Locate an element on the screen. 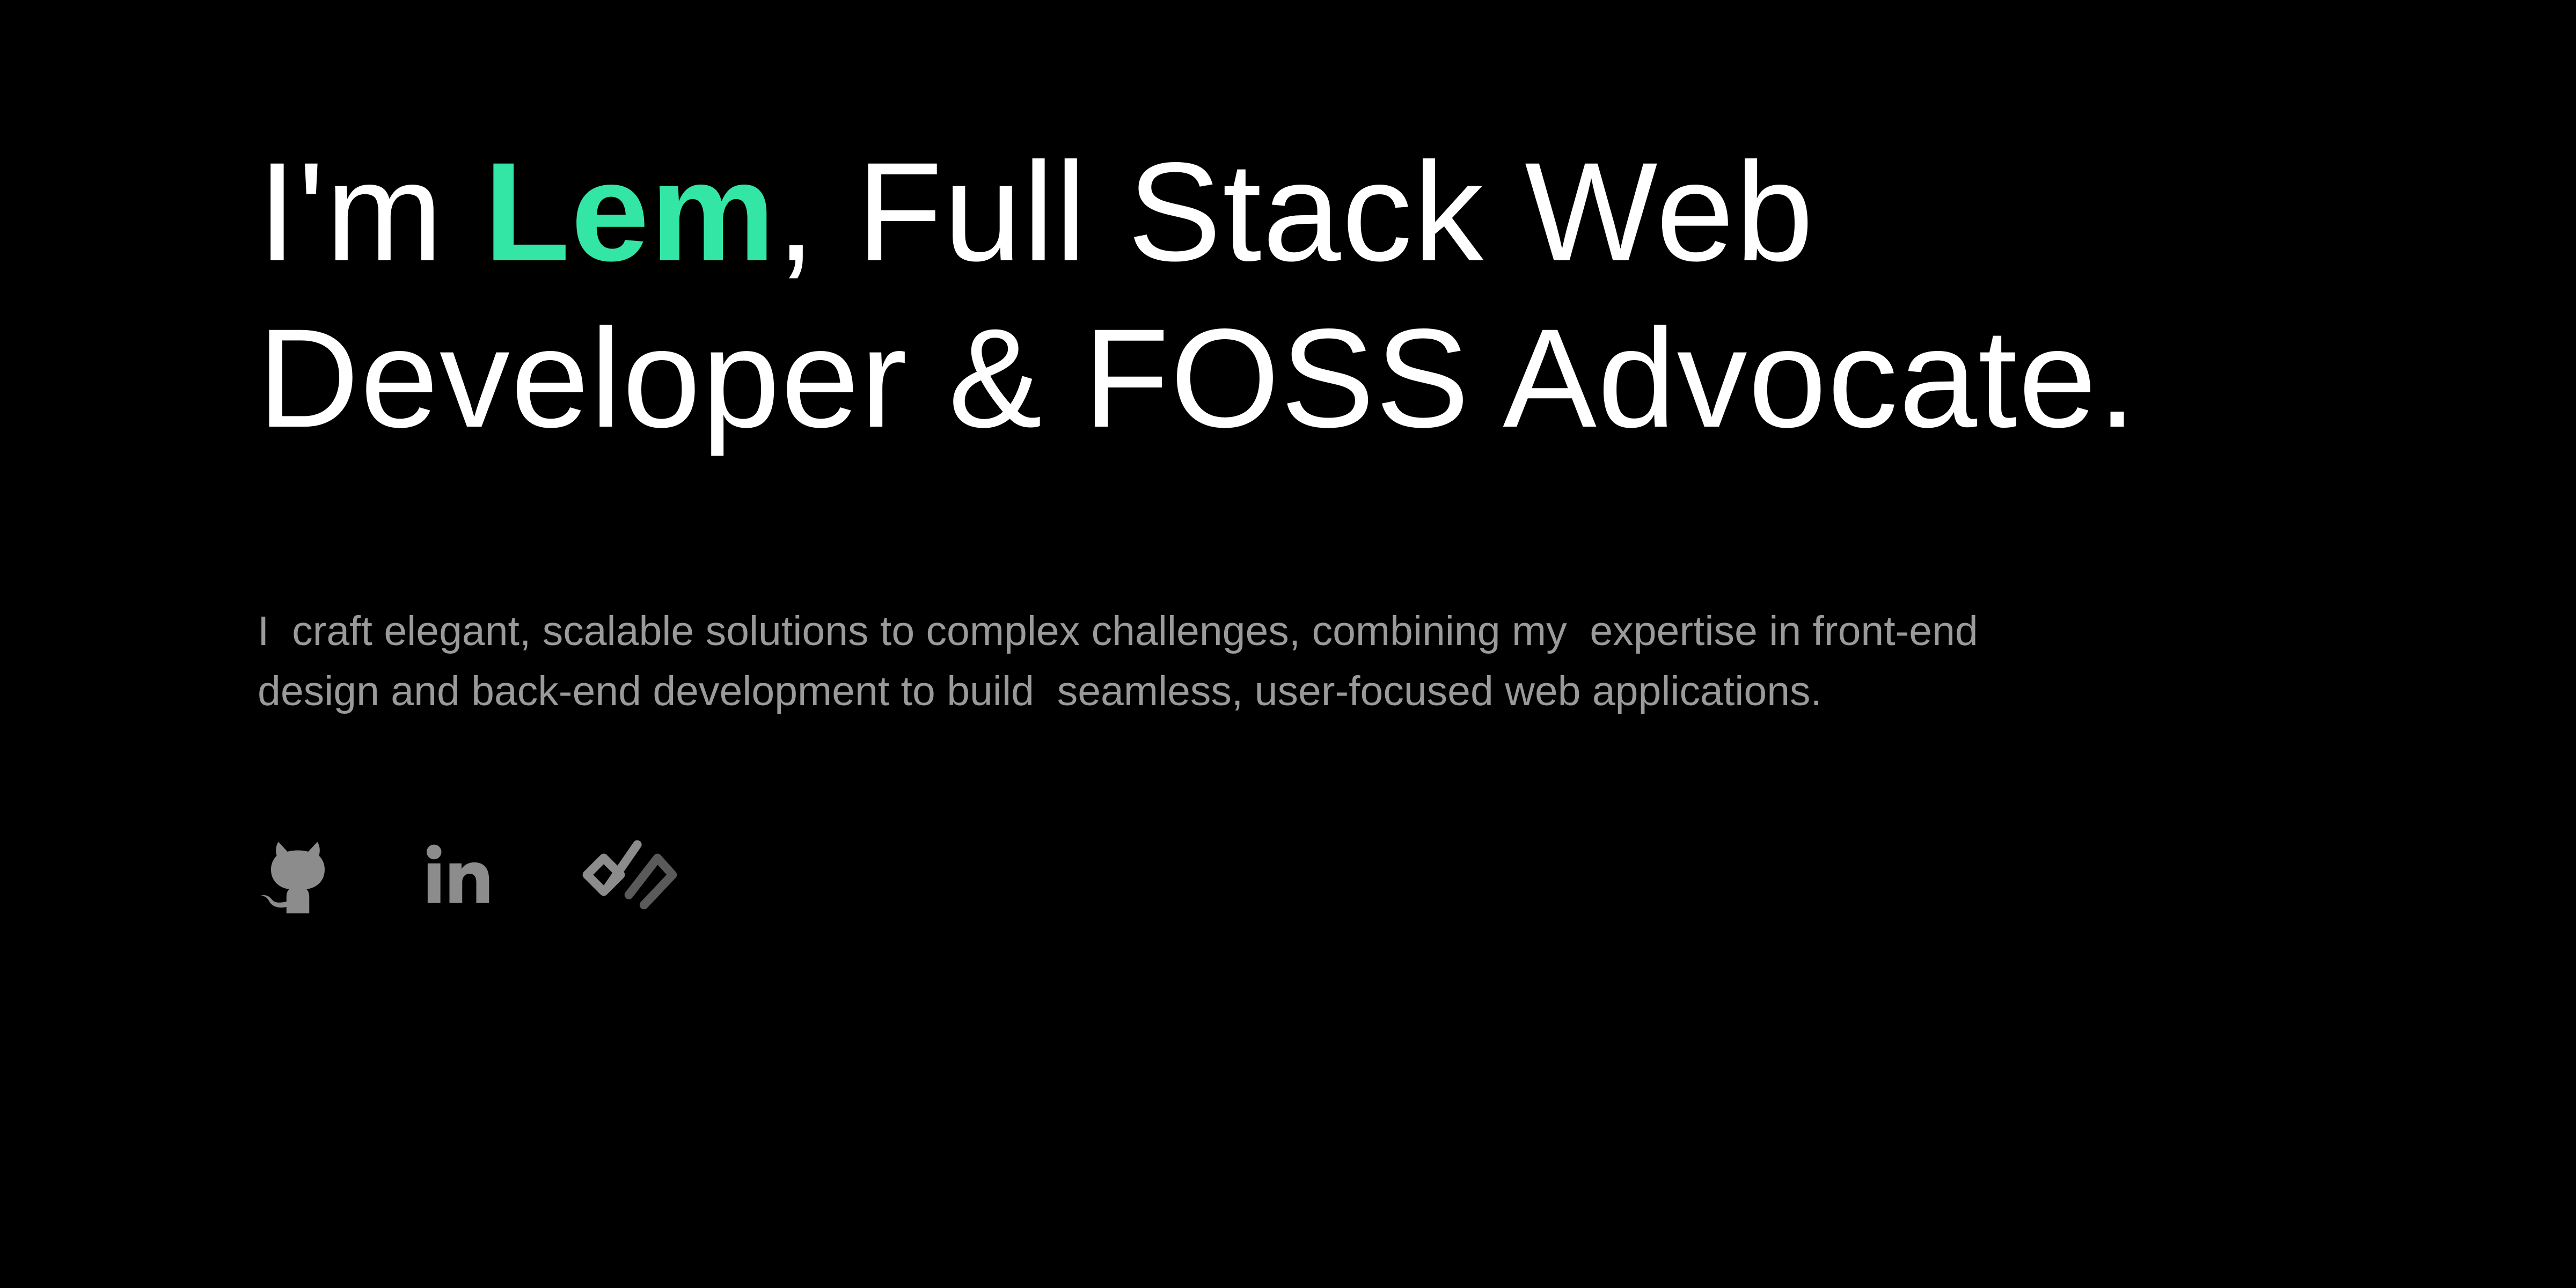  social-links is located at coordinates (470, 875).